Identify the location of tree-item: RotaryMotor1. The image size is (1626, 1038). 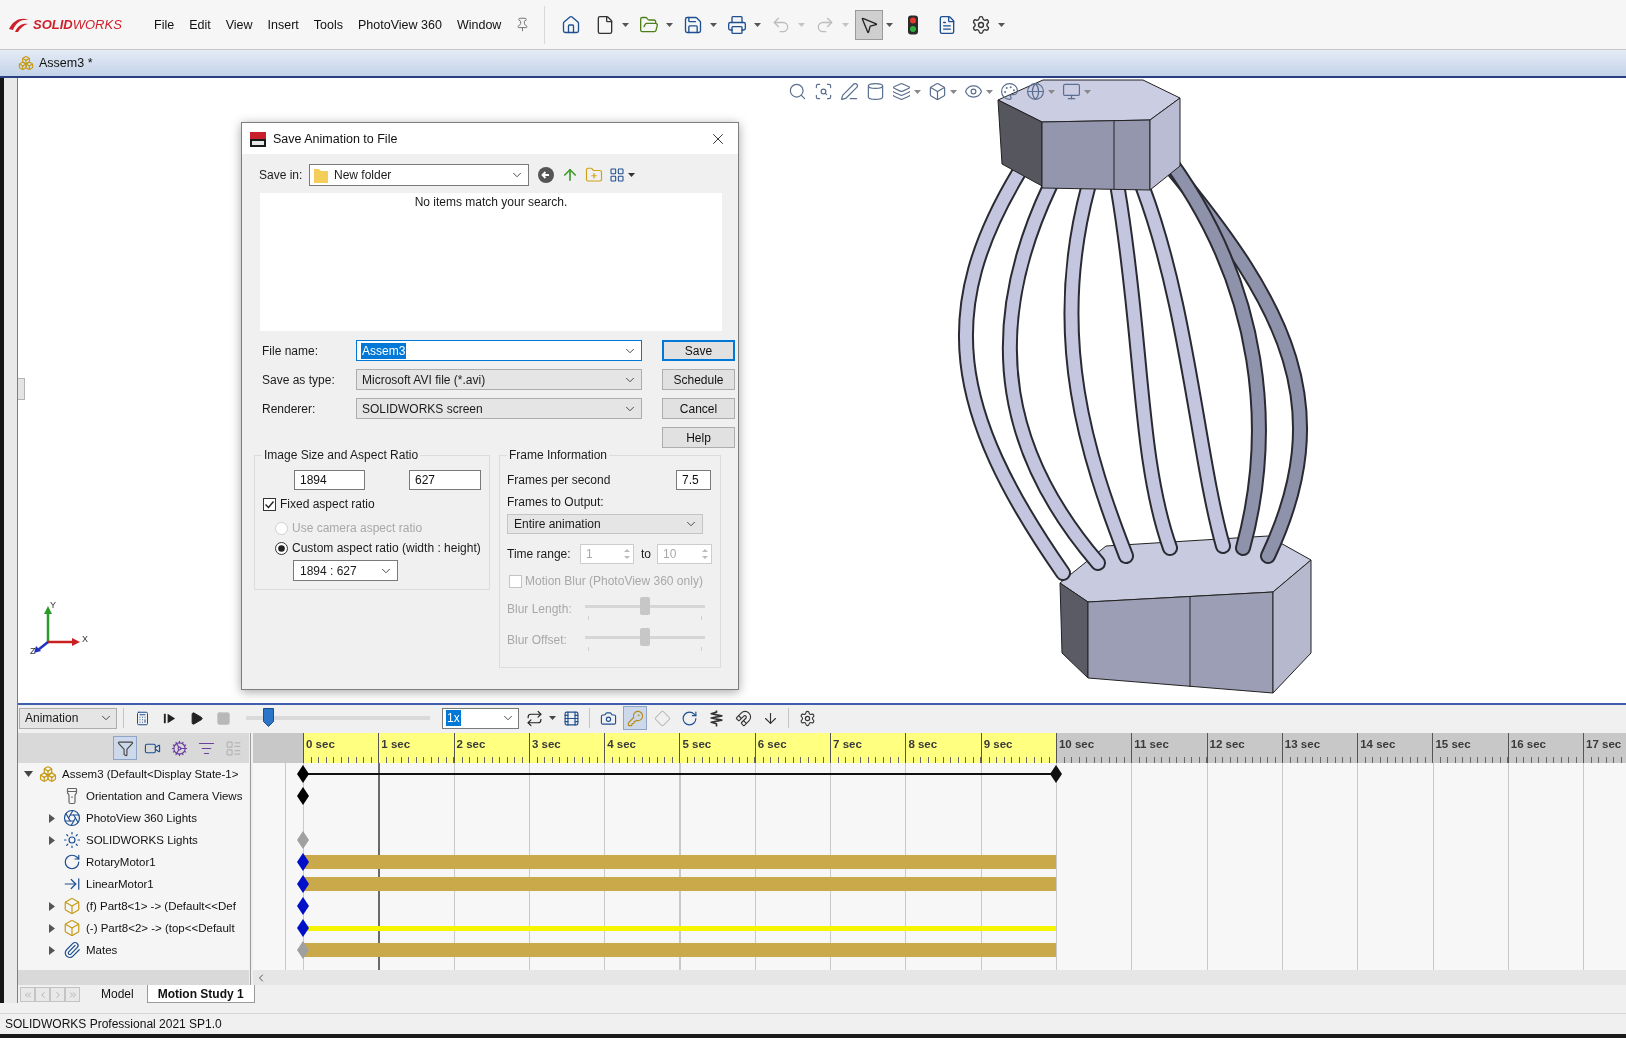
(121, 862).